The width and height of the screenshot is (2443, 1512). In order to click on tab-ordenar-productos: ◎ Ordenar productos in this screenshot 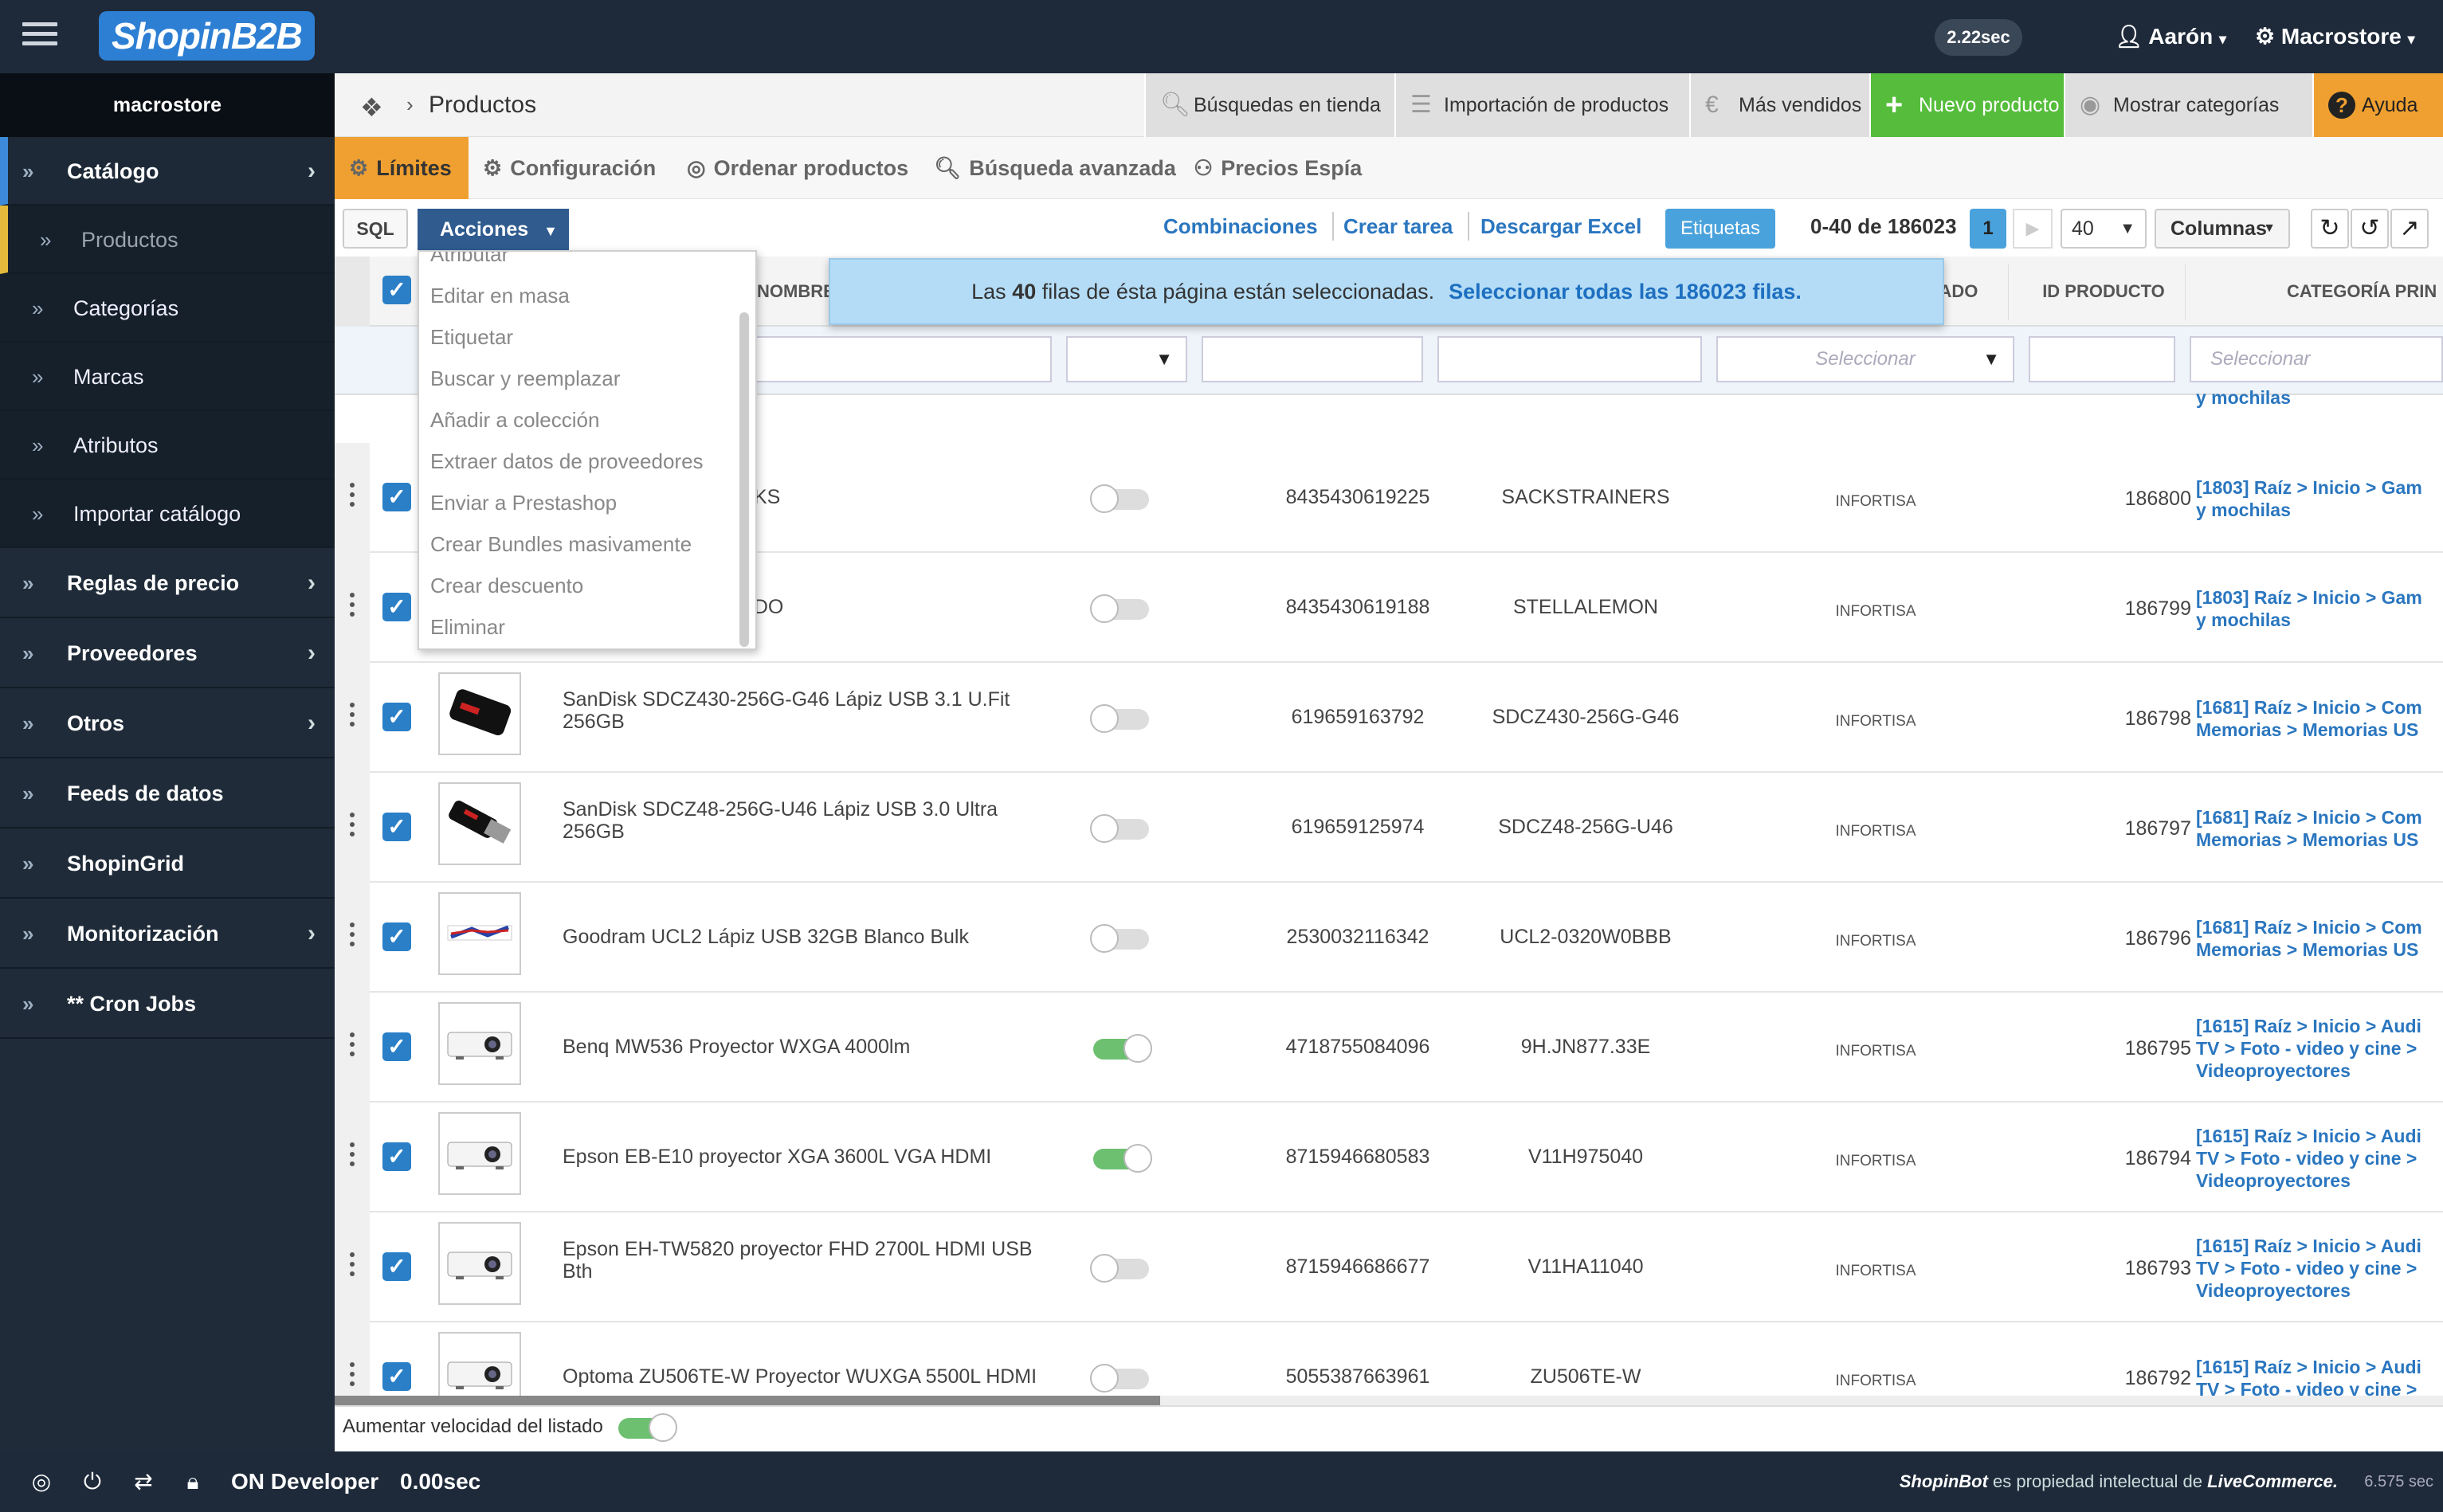, I will do `click(797, 168)`.